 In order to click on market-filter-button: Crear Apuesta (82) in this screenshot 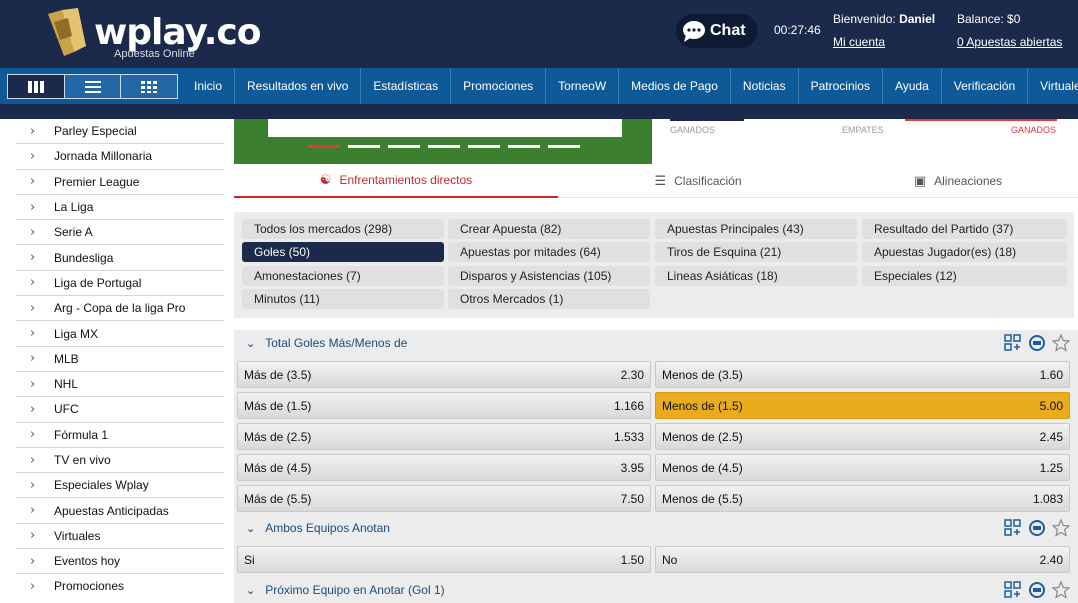, I will do `click(549, 229)`.